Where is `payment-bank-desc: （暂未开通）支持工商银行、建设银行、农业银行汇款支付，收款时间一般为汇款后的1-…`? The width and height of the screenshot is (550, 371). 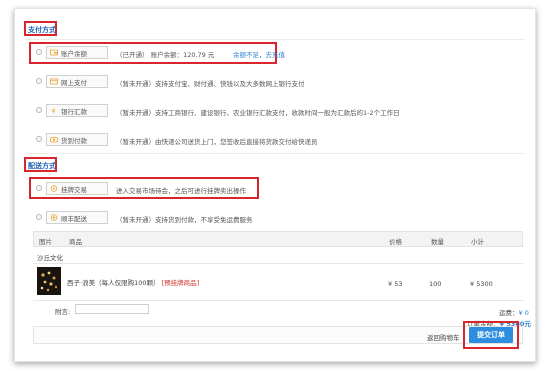
payment-bank-desc: （暂未开通）支持工商银行、建设银行、农业银行汇款支付，收款时间一般为汇款后的1-… is located at coordinates (258, 113).